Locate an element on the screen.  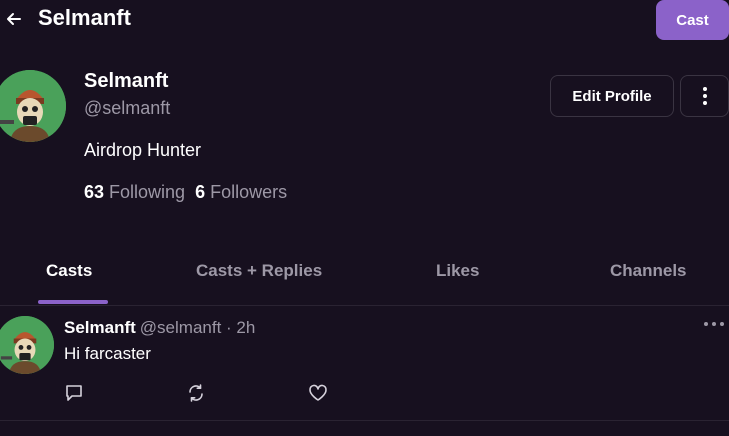
like-button is located at coordinates (318, 393).